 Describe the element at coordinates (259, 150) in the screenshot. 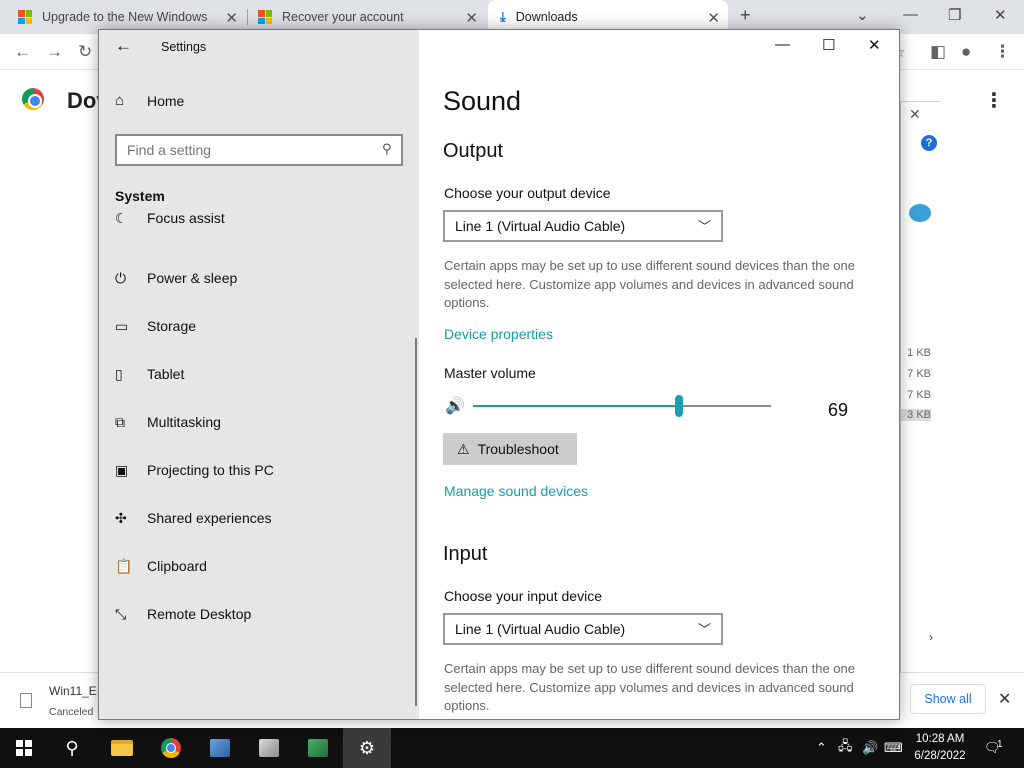

I see `find-setting-input` at that location.